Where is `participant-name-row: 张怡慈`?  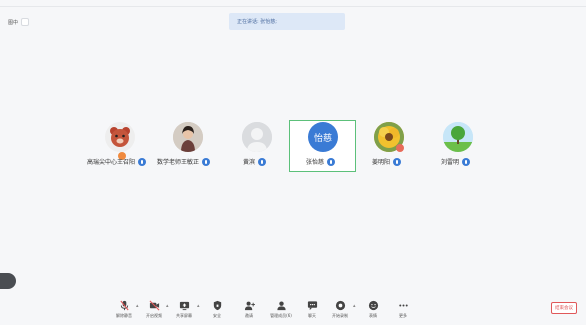
participant-name-row: 张怡慈 is located at coordinates (321, 161).